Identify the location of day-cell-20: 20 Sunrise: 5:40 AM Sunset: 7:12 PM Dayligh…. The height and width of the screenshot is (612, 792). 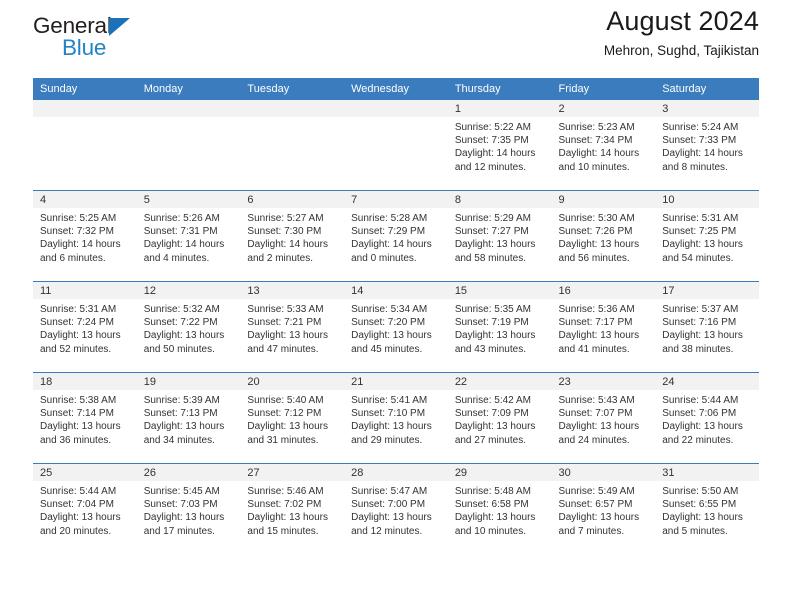
(292, 418).